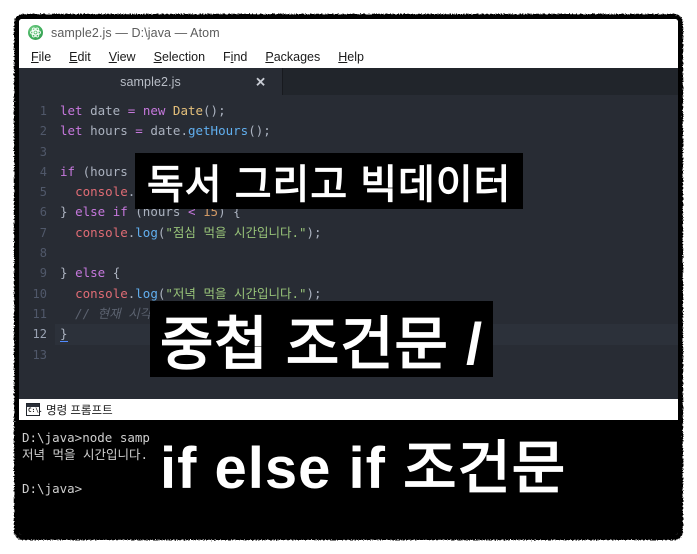  I want to click on tab-sample2-js: sample2.js ✕, so click(151, 81).